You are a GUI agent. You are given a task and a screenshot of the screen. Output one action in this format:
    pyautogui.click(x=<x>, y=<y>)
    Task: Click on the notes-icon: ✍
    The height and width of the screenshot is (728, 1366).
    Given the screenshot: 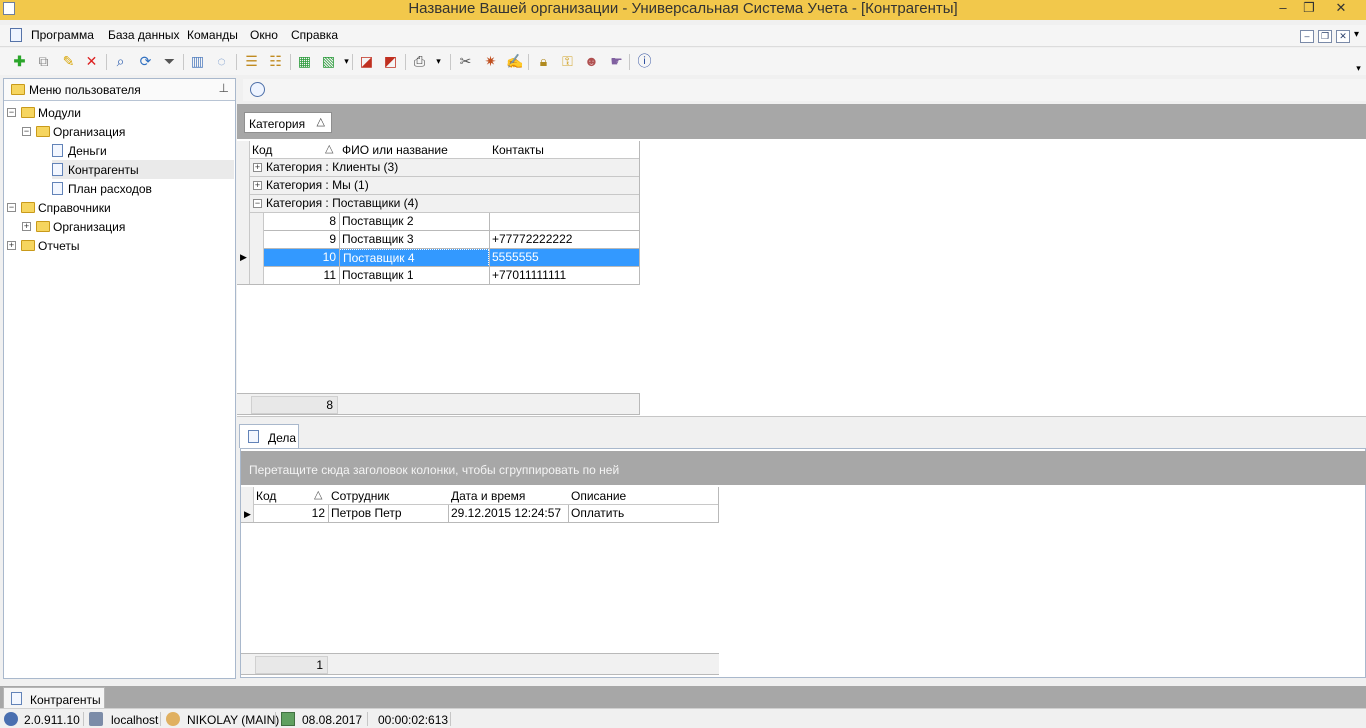 What is the action you would take?
    pyautogui.click(x=514, y=61)
    